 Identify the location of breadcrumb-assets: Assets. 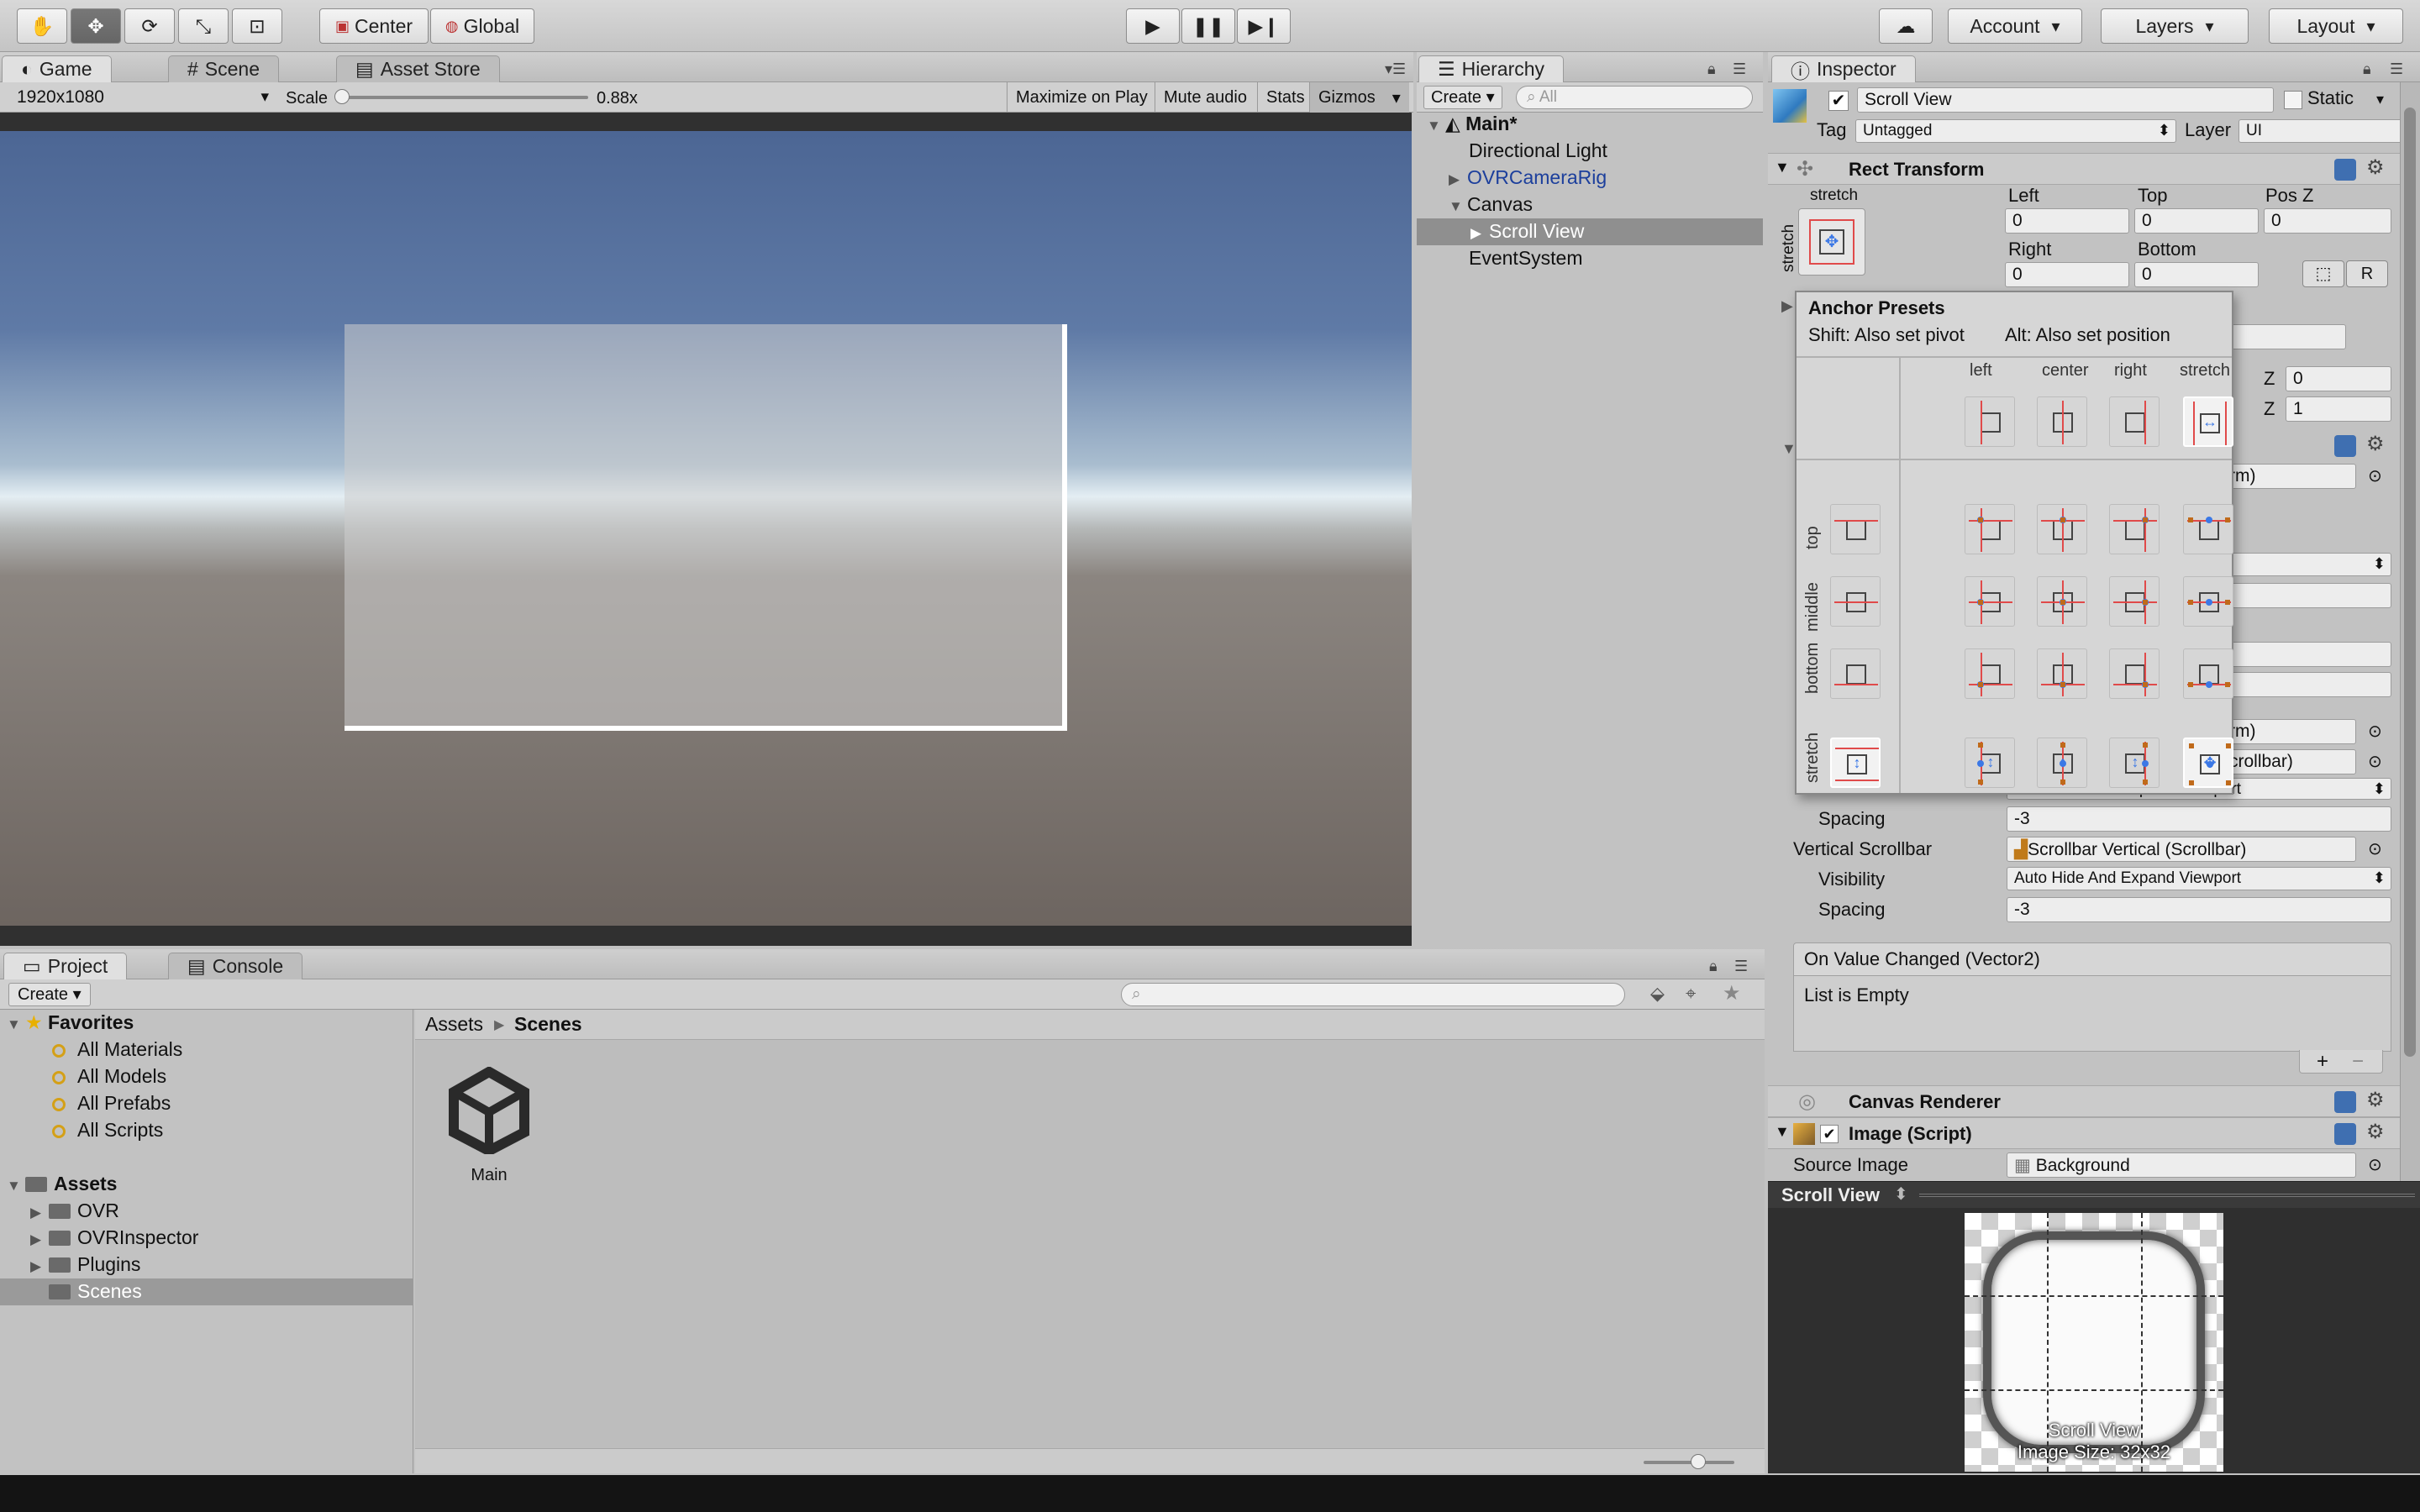
(454, 1024).